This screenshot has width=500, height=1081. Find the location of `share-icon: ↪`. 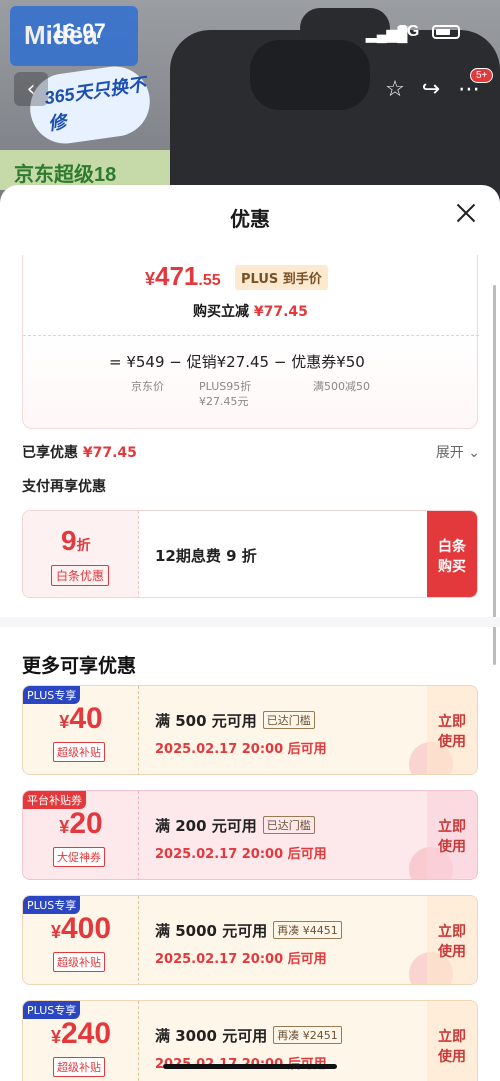

share-icon: ↪ is located at coordinates (431, 89).